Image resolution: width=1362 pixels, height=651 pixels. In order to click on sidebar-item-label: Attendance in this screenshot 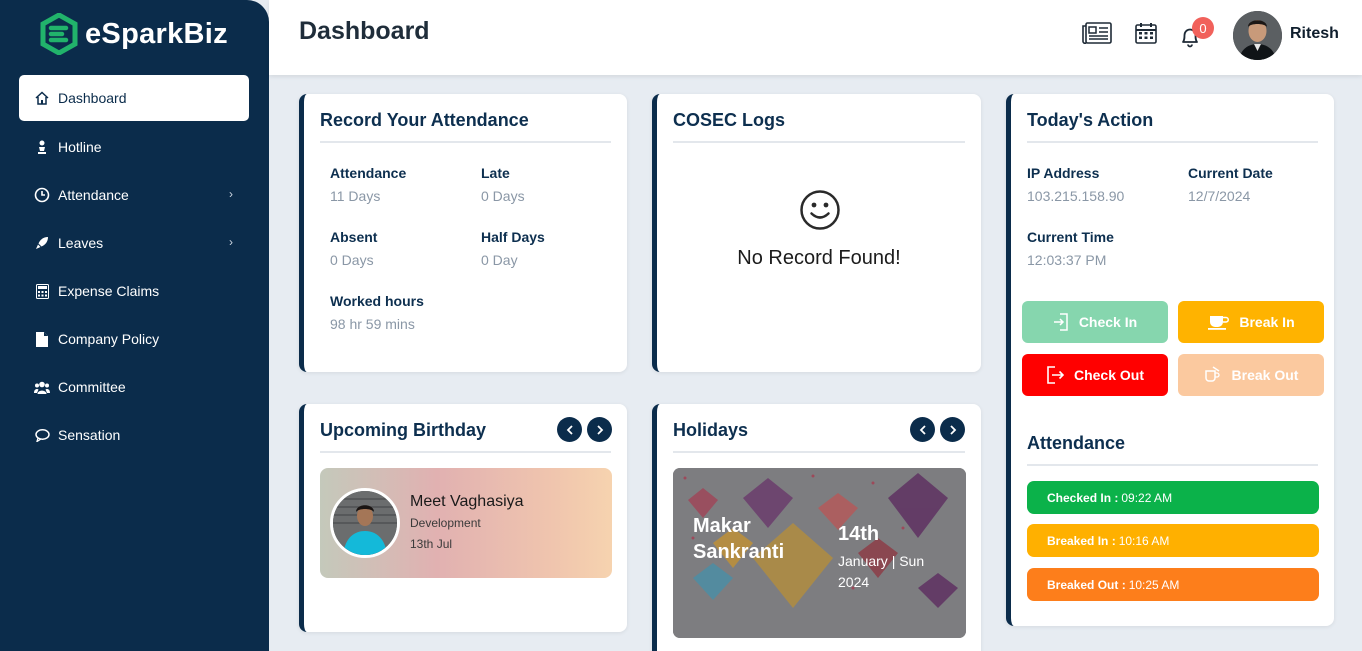, I will do `click(93, 195)`.